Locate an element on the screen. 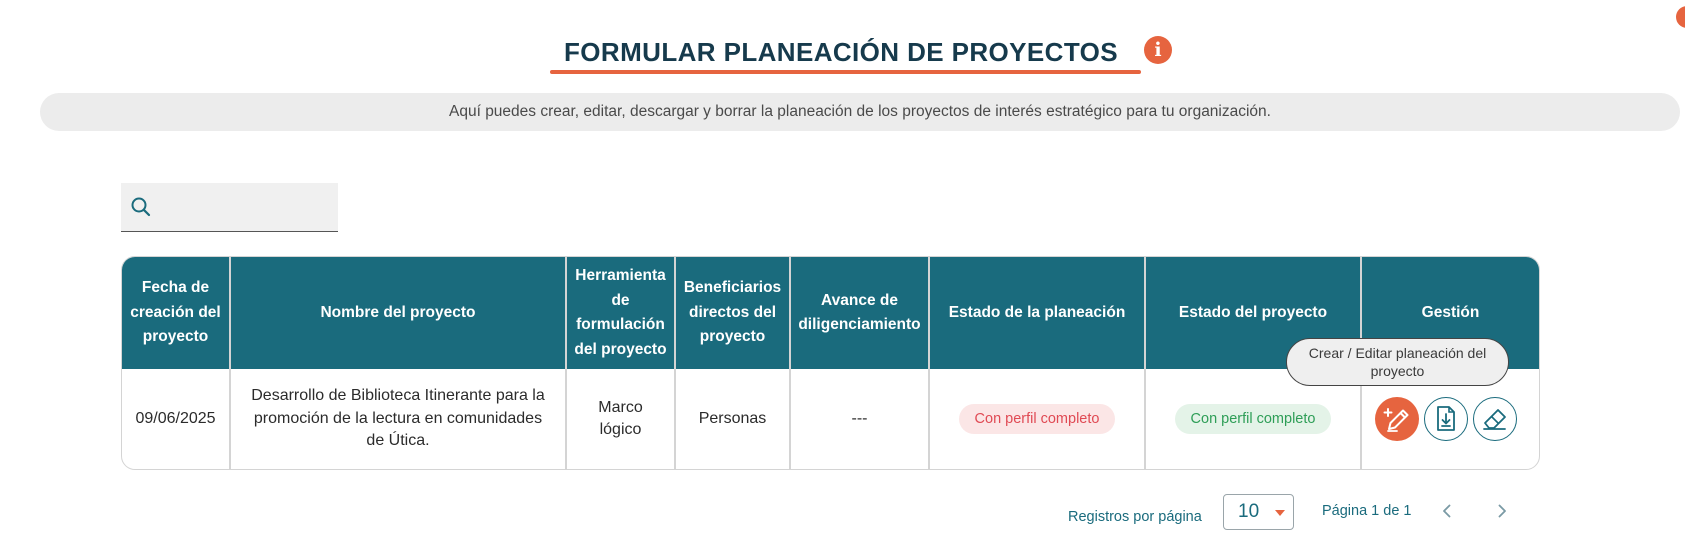 This screenshot has width=1685, height=547. column-header-herramienta: Herramienta de formulación del proyecto is located at coordinates (620, 312).